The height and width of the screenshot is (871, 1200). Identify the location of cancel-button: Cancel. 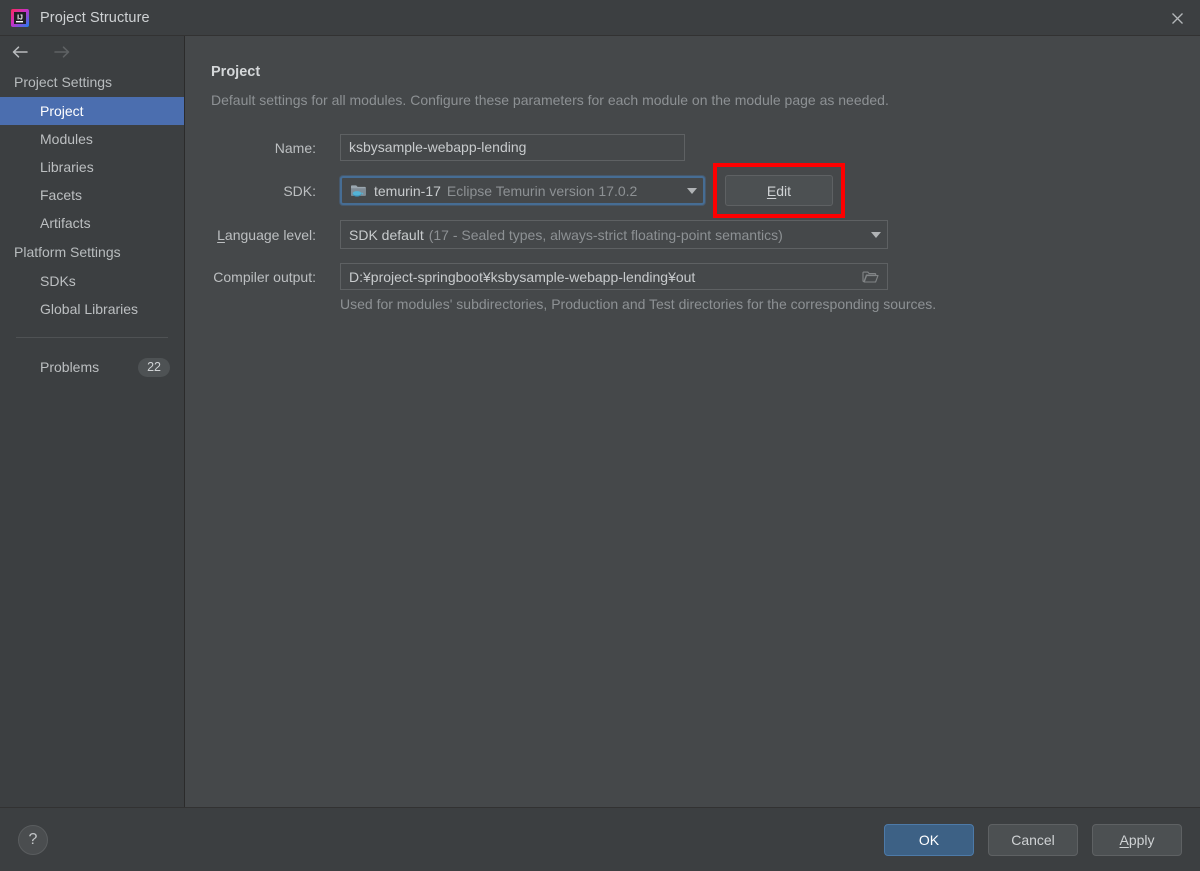
(1033, 839).